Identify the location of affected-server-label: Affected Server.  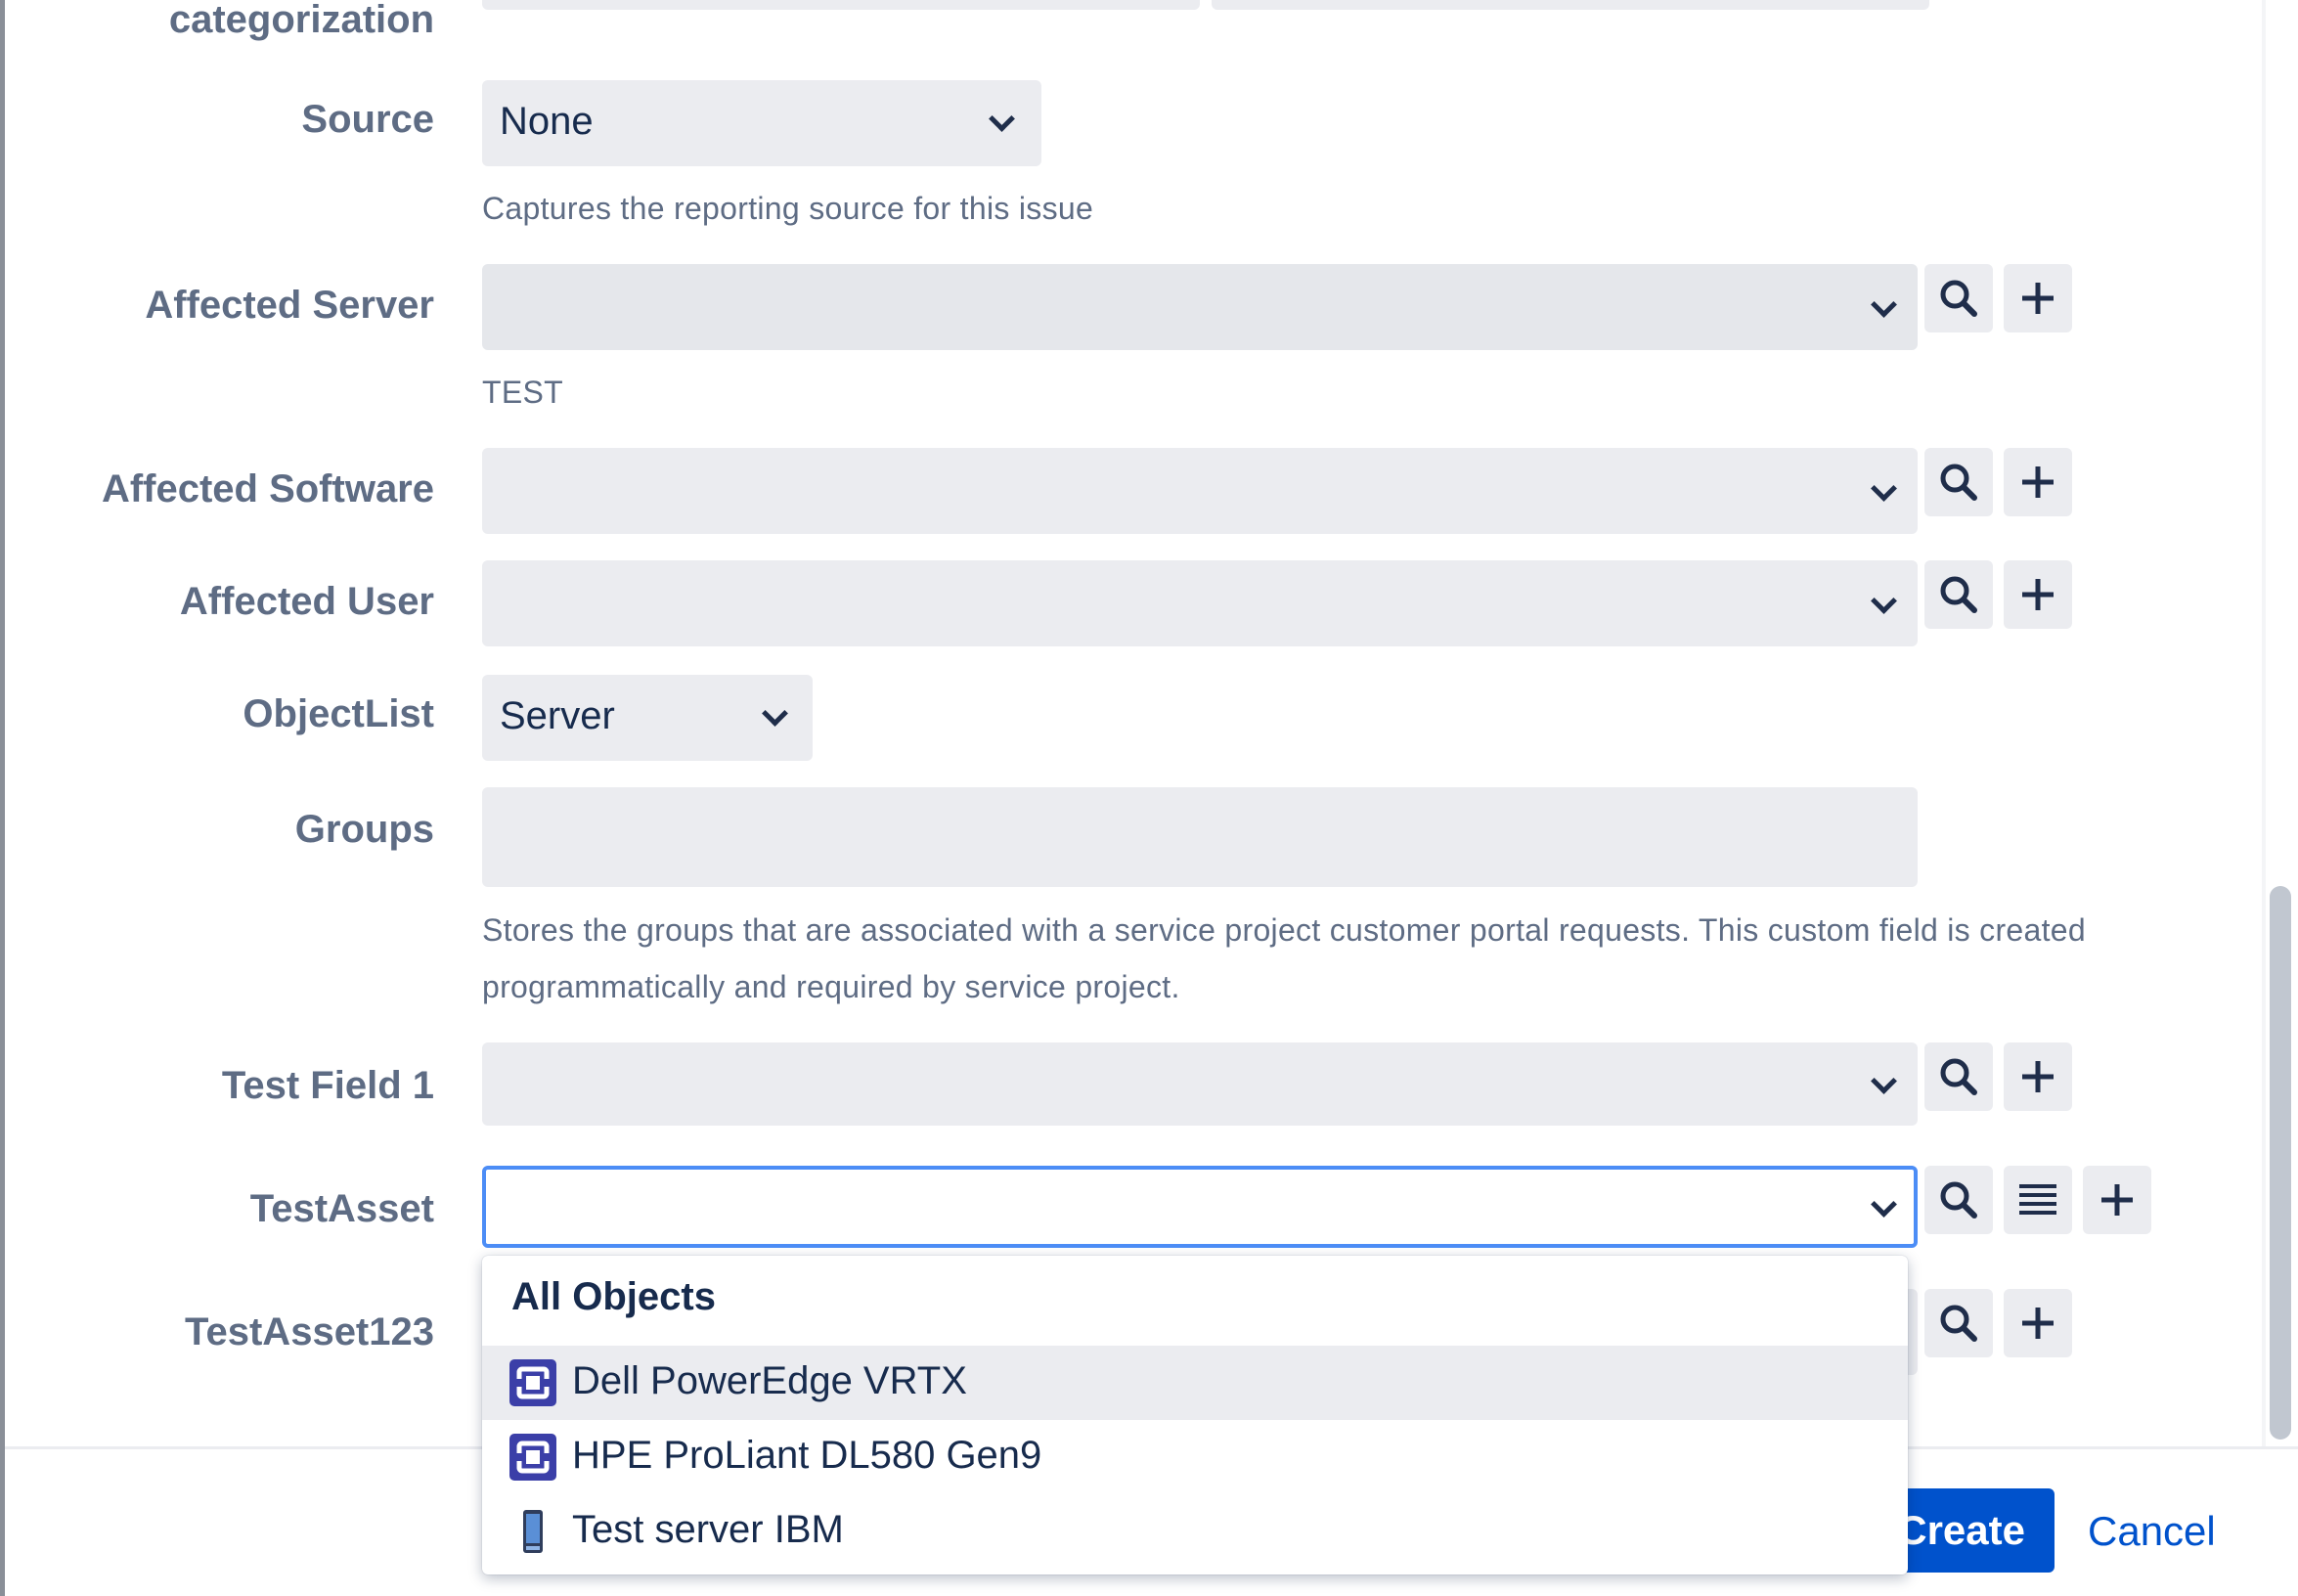
(289, 305).